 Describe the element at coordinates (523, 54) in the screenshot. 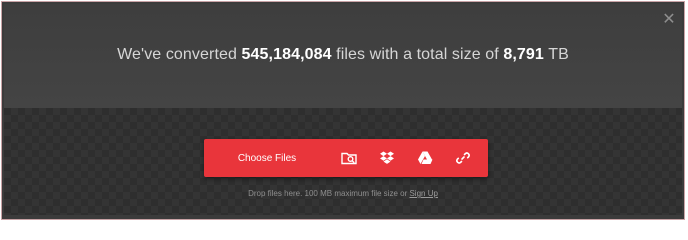

I see `total-size: 8,791` at that location.